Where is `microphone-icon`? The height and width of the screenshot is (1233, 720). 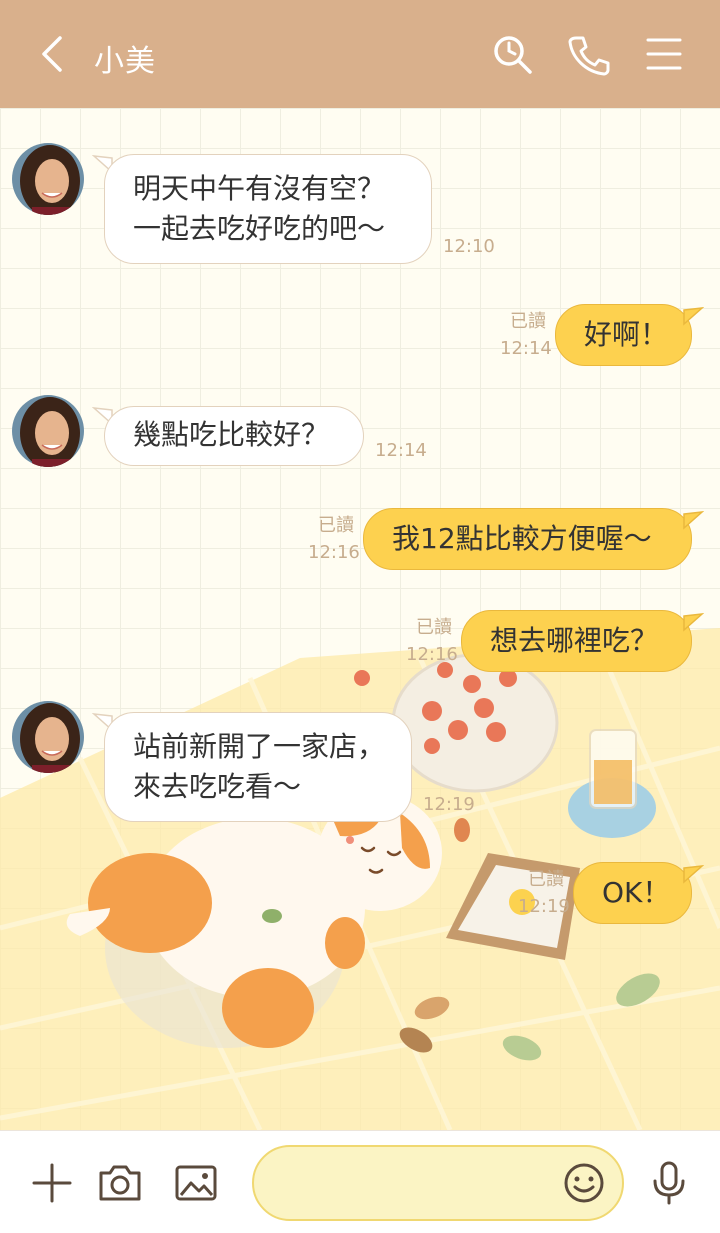
microphone-icon is located at coordinates (669, 1183).